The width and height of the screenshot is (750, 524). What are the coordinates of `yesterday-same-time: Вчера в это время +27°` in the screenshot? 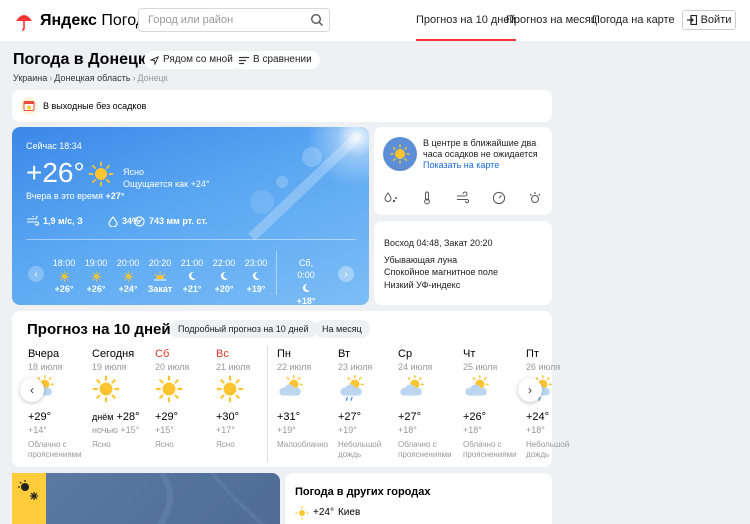 It's located at (75, 196).